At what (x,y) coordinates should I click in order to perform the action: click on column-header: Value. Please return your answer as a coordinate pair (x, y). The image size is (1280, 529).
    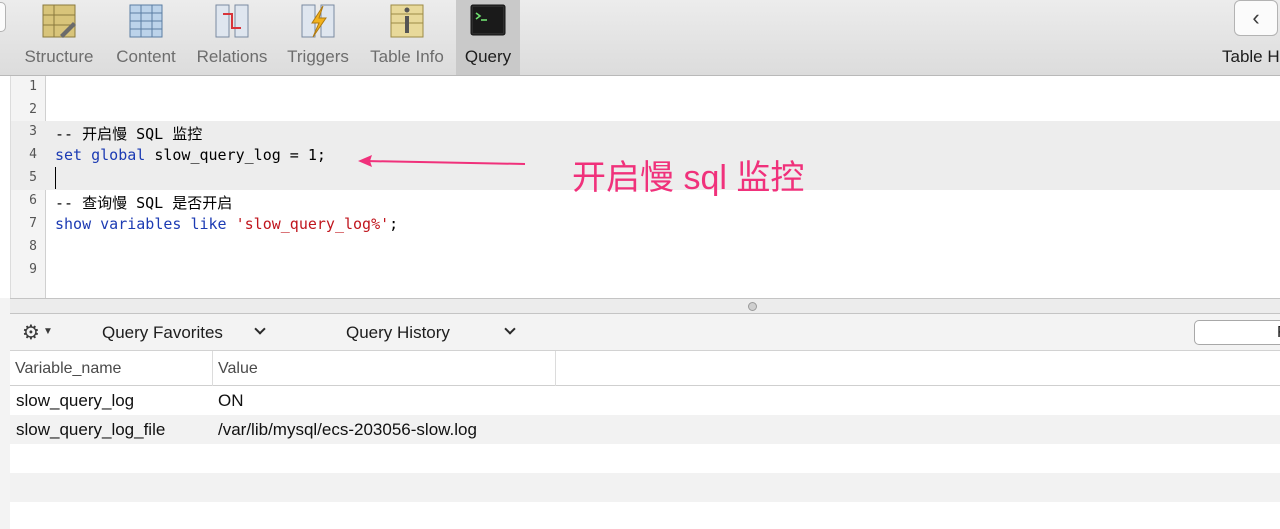
    Looking at the image, I should click on (384, 368).